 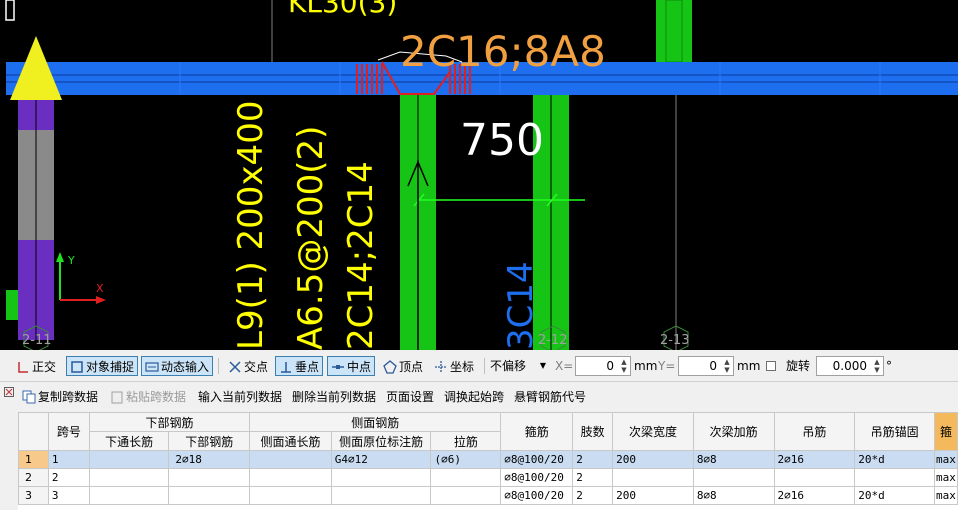 What do you see at coordinates (474, 397) in the screenshot?
I see `swap-start-button: 调换起始跨` at bounding box center [474, 397].